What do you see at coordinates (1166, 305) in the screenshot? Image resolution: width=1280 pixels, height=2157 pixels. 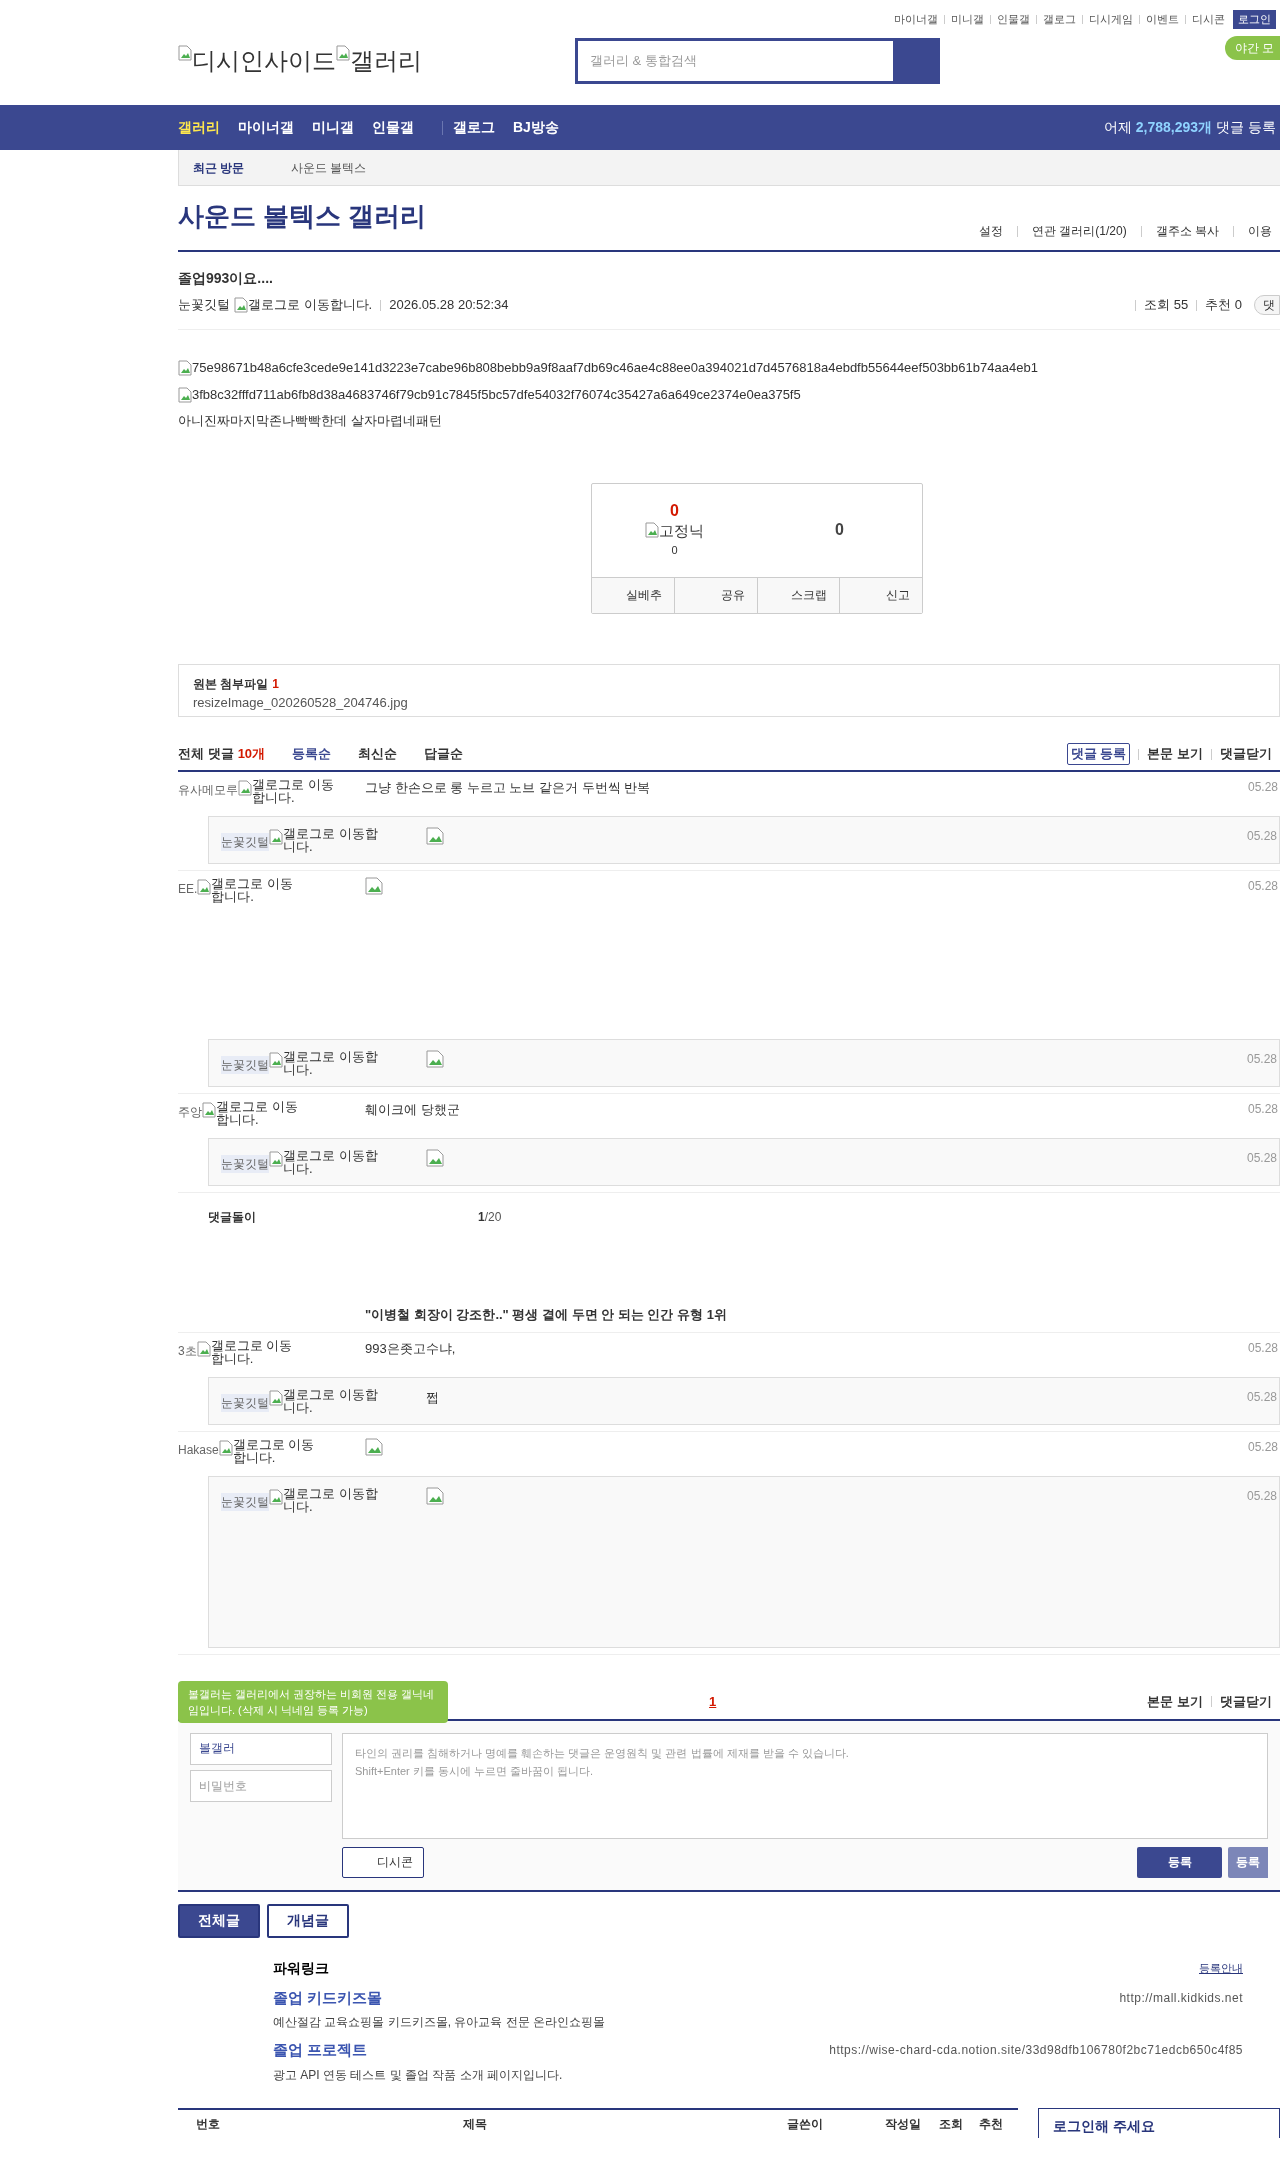 I see `view-count: 조회 55` at bounding box center [1166, 305].